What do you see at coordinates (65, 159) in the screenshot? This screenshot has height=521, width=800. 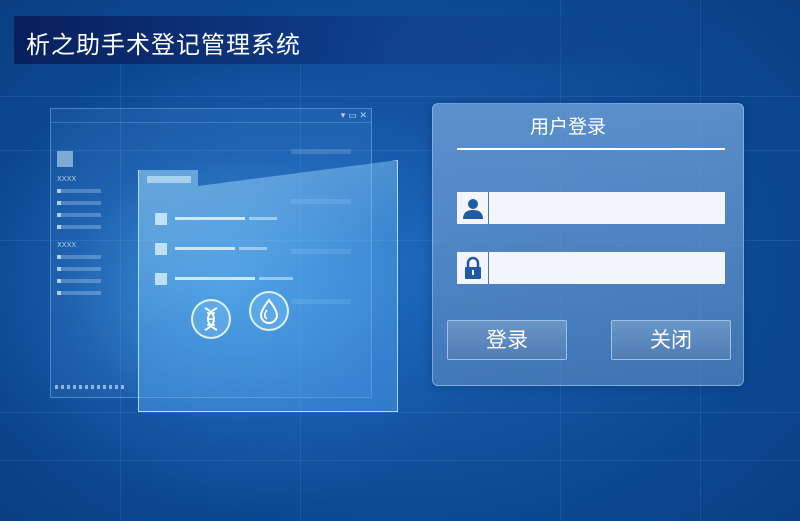 I see `illustration-avatar` at bounding box center [65, 159].